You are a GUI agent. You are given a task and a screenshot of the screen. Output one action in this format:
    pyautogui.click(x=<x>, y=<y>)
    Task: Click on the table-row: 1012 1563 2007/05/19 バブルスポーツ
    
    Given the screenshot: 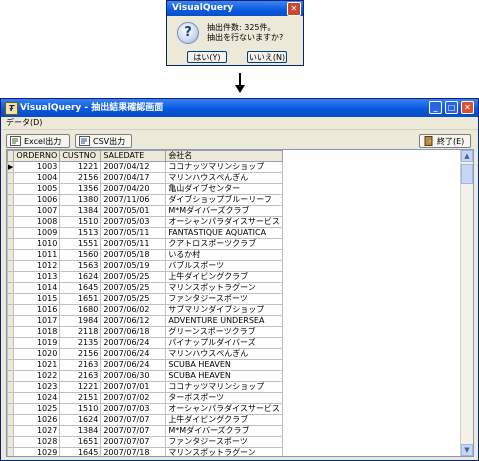 What is the action you would take?
    pyautogui.click(x=145, y=266)
    